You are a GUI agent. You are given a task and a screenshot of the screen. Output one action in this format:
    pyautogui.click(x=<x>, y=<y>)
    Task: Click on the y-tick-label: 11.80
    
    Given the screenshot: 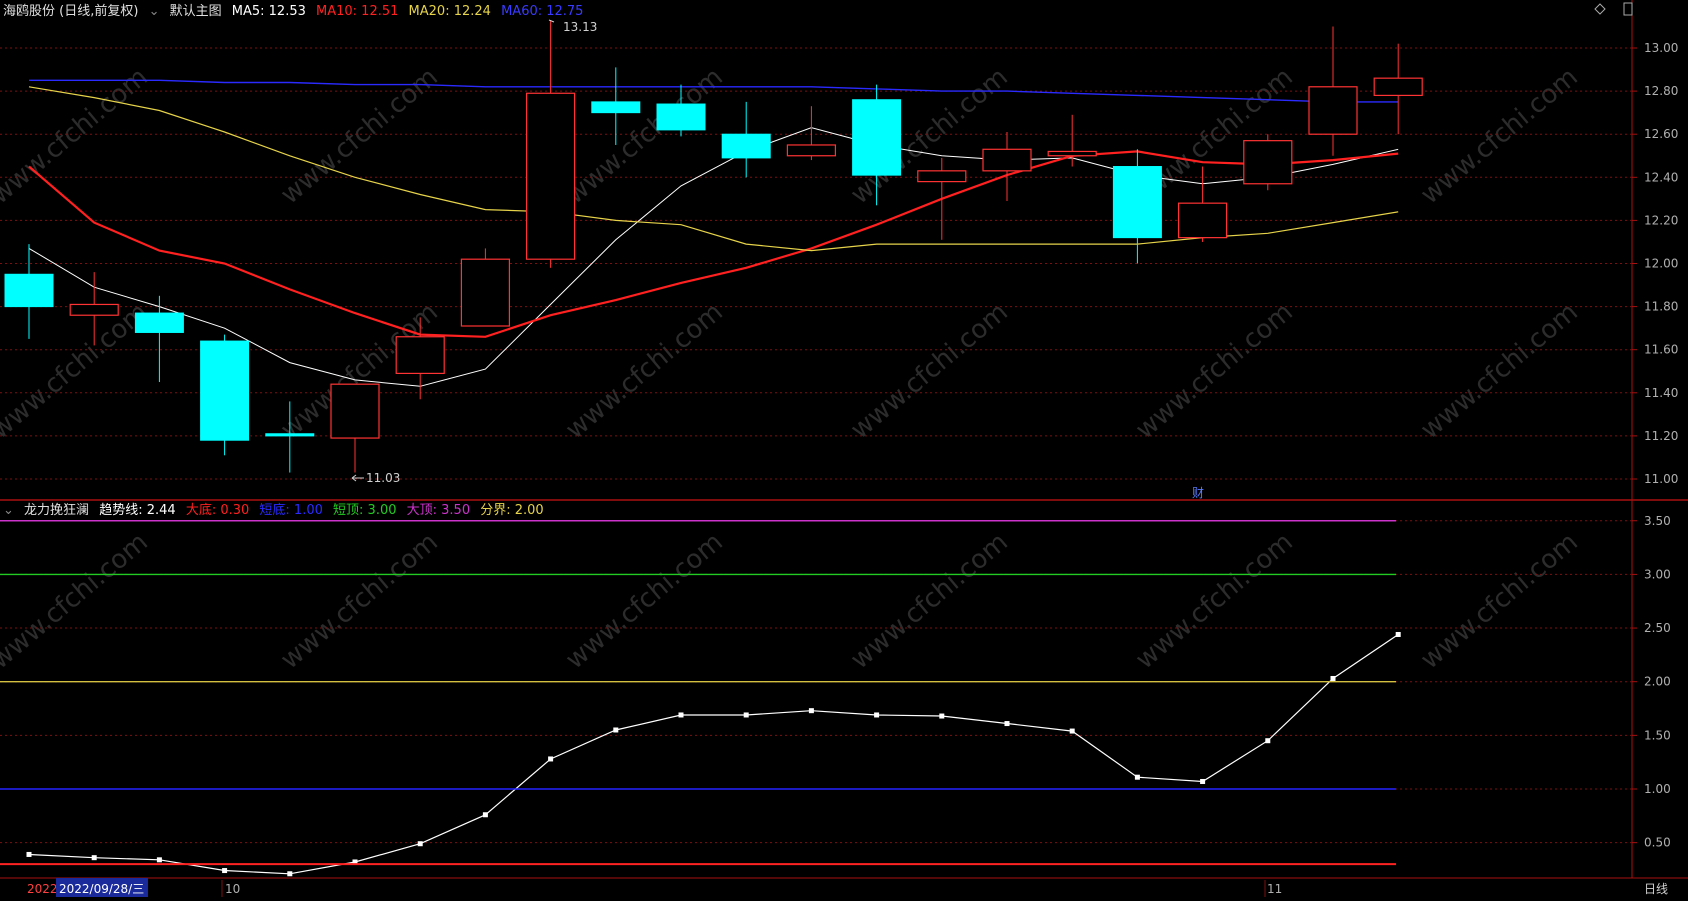 What is the action you would take?
    pyautogui.click(x=1661, y=307)
    